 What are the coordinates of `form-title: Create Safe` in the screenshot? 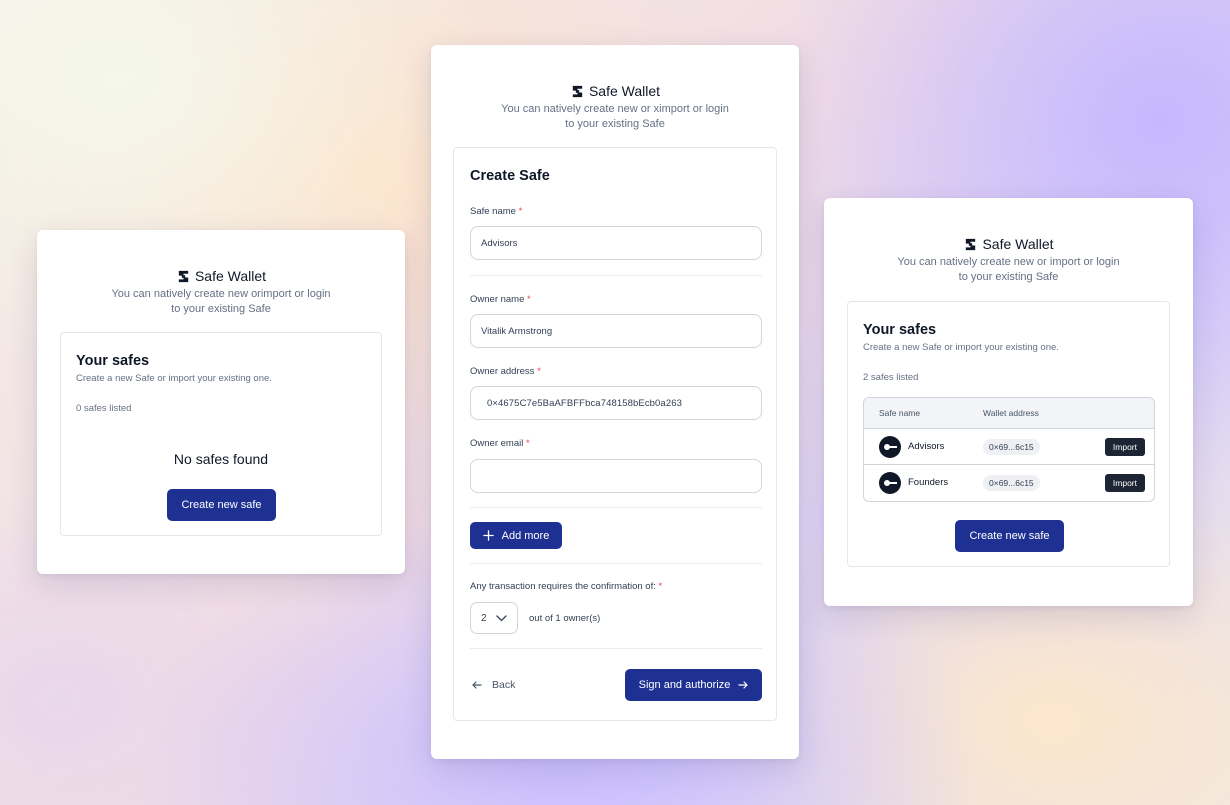 It's located at (510, 176).